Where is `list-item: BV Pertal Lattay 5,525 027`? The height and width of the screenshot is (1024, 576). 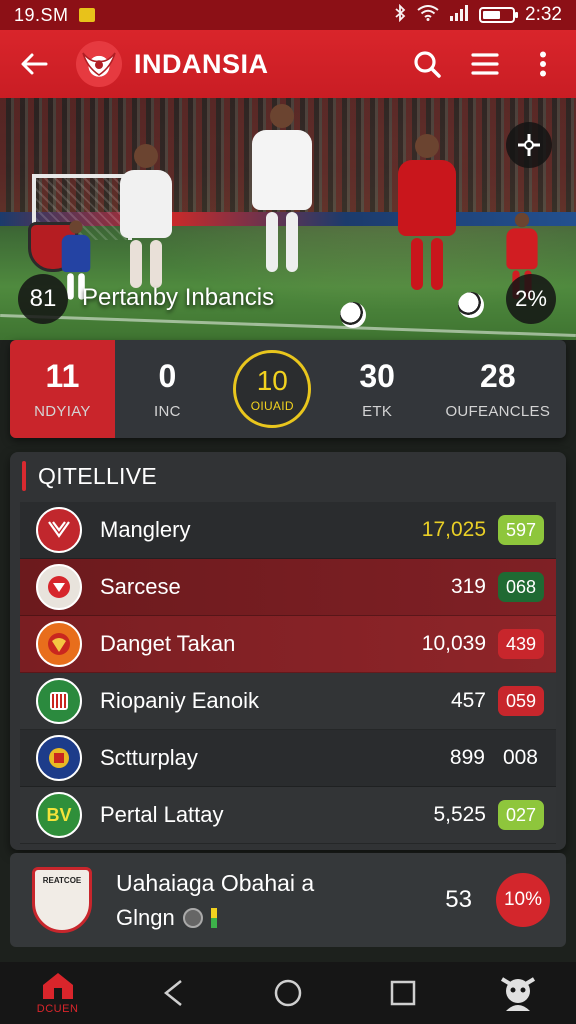
list-item: BV Pertal Lattay 5,525 027 is located at coordinates (288, 815).